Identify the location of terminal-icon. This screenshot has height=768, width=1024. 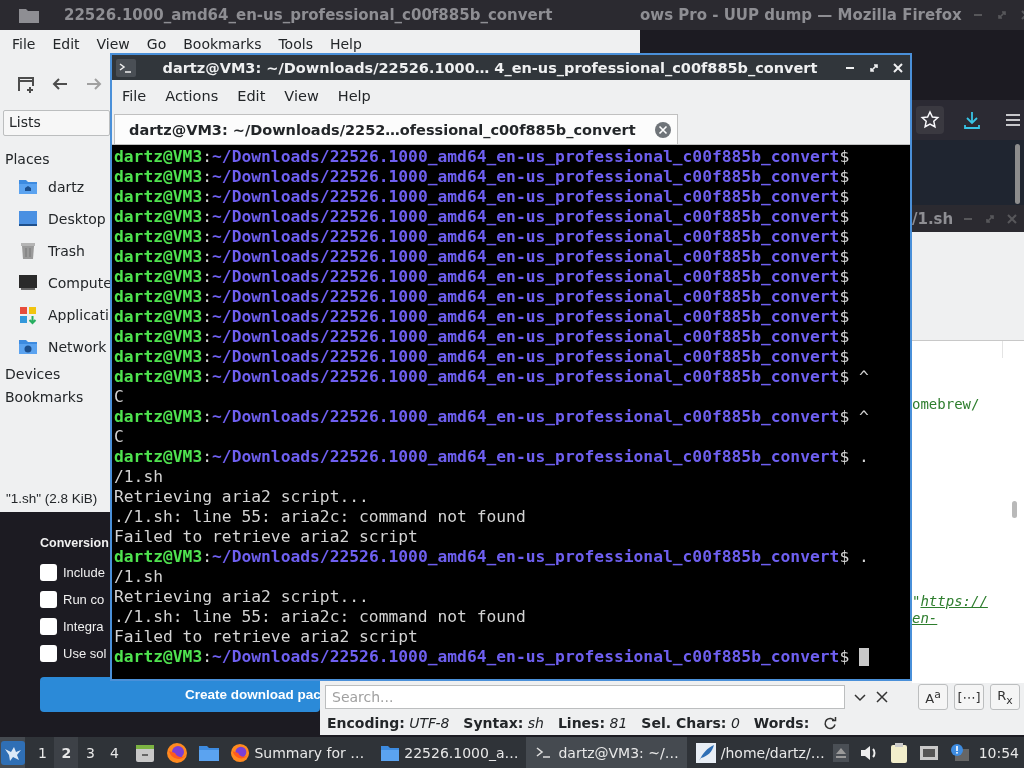
(126, 67).